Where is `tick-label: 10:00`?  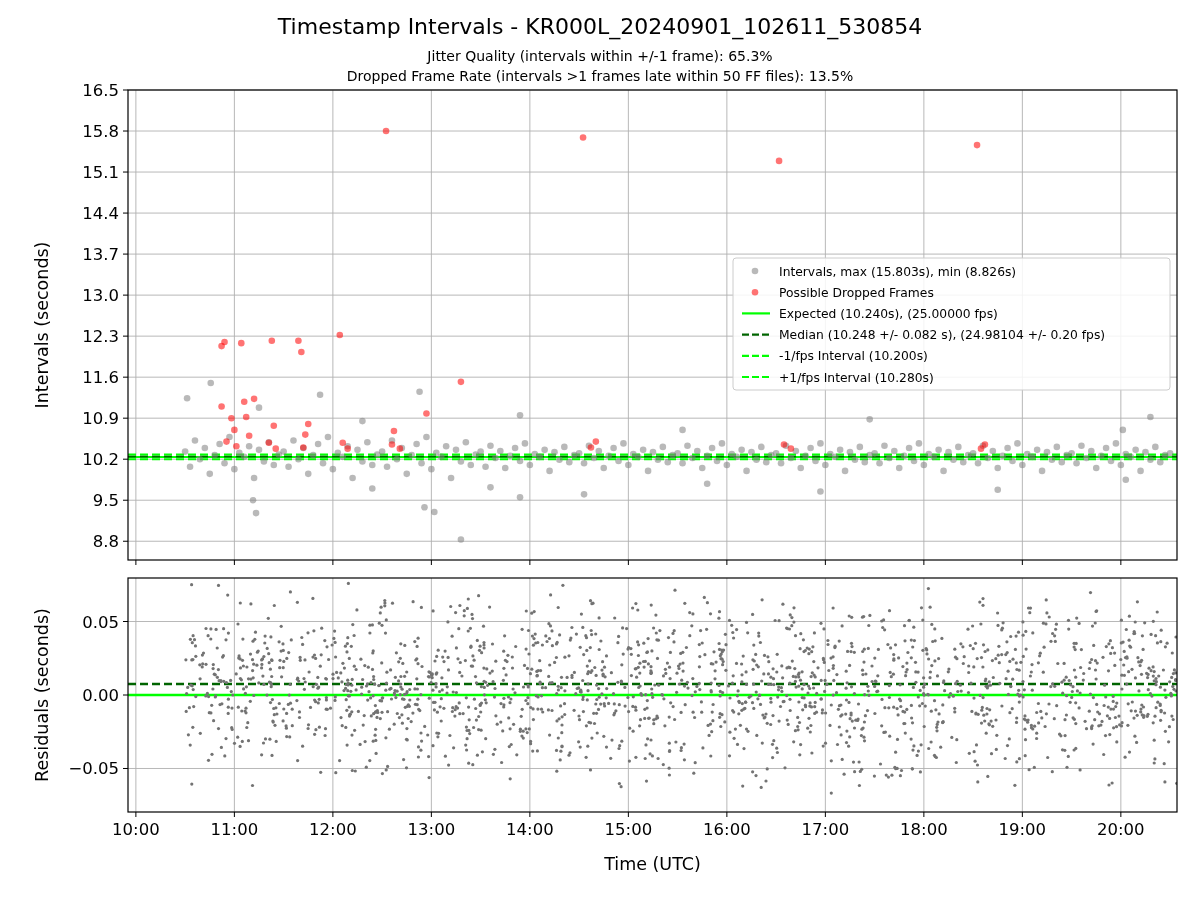 tick-label: 10:00 is located at coordinates (136, 829).